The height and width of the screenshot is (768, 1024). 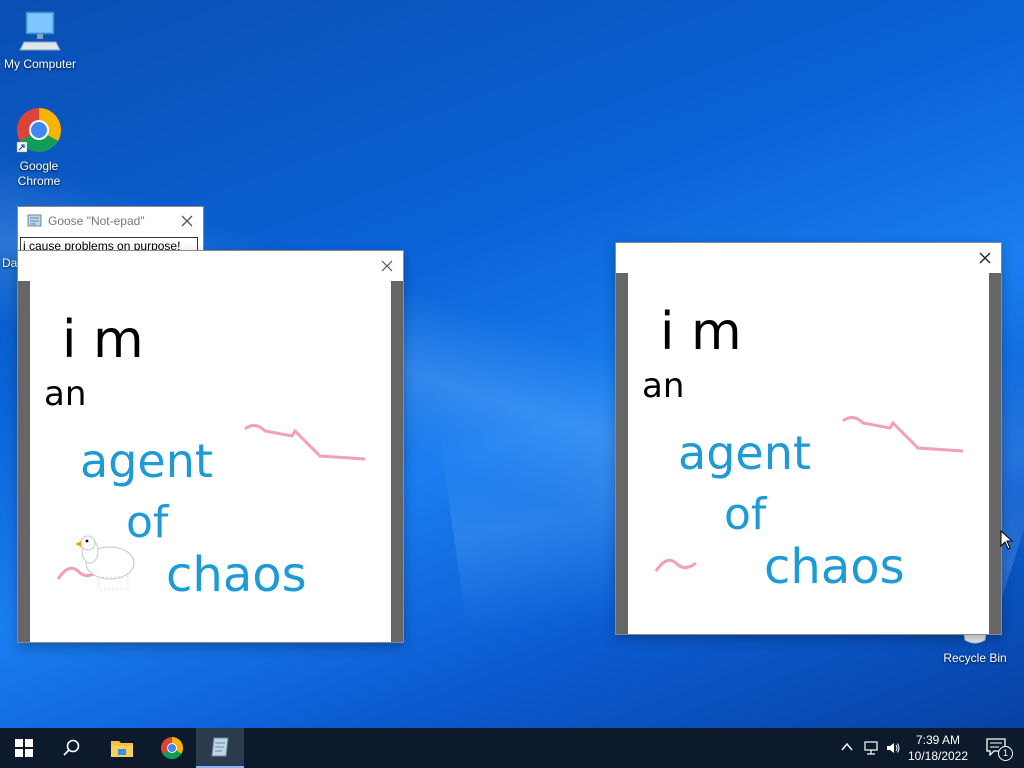 I want to click on clock-time: 7:39 AM, so click(x=938, y=740).